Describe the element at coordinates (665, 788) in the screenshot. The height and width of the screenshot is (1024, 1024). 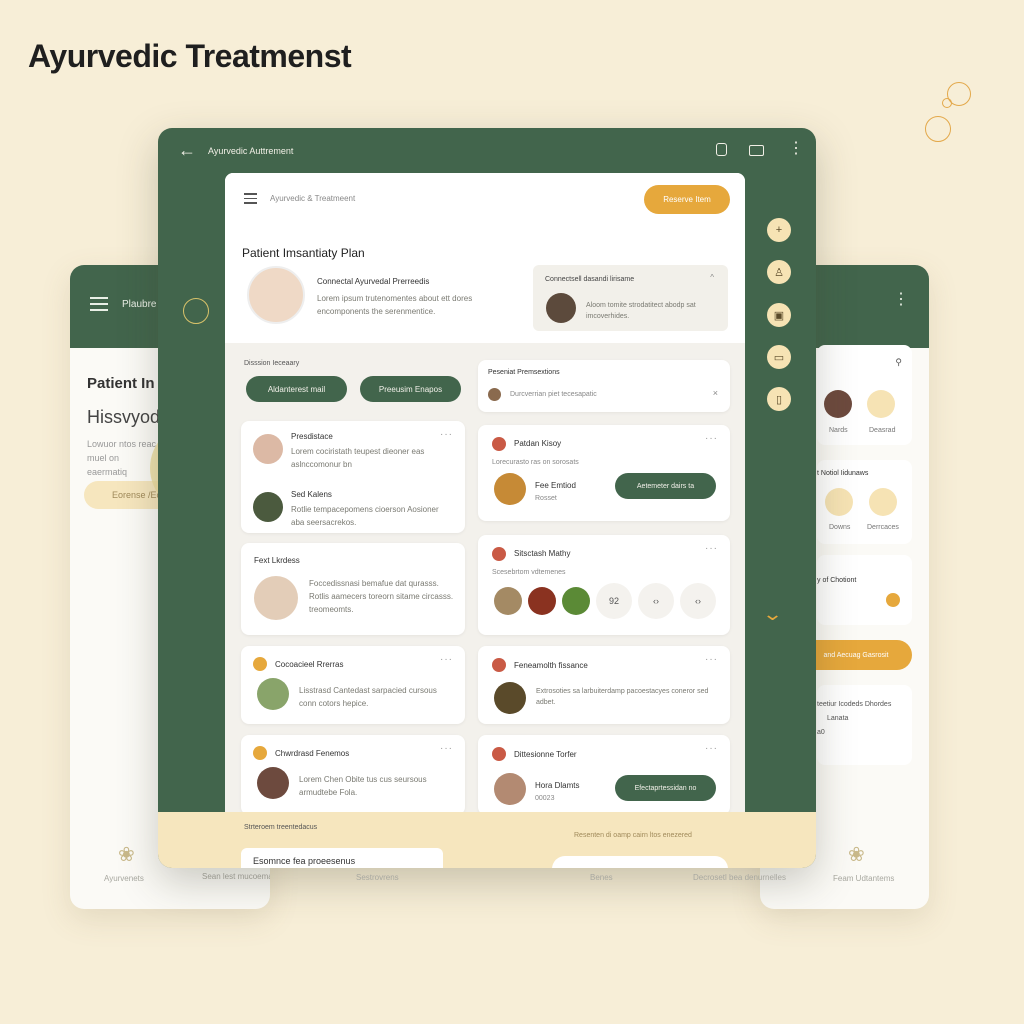
I see `item-action-button: Efectaprtessidan no` at that location.